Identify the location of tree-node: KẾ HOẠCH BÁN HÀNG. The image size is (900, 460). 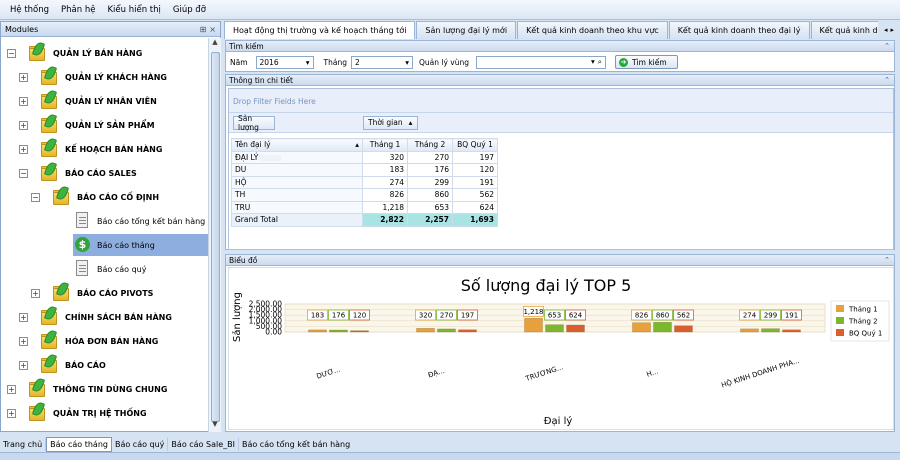
(102, 148).